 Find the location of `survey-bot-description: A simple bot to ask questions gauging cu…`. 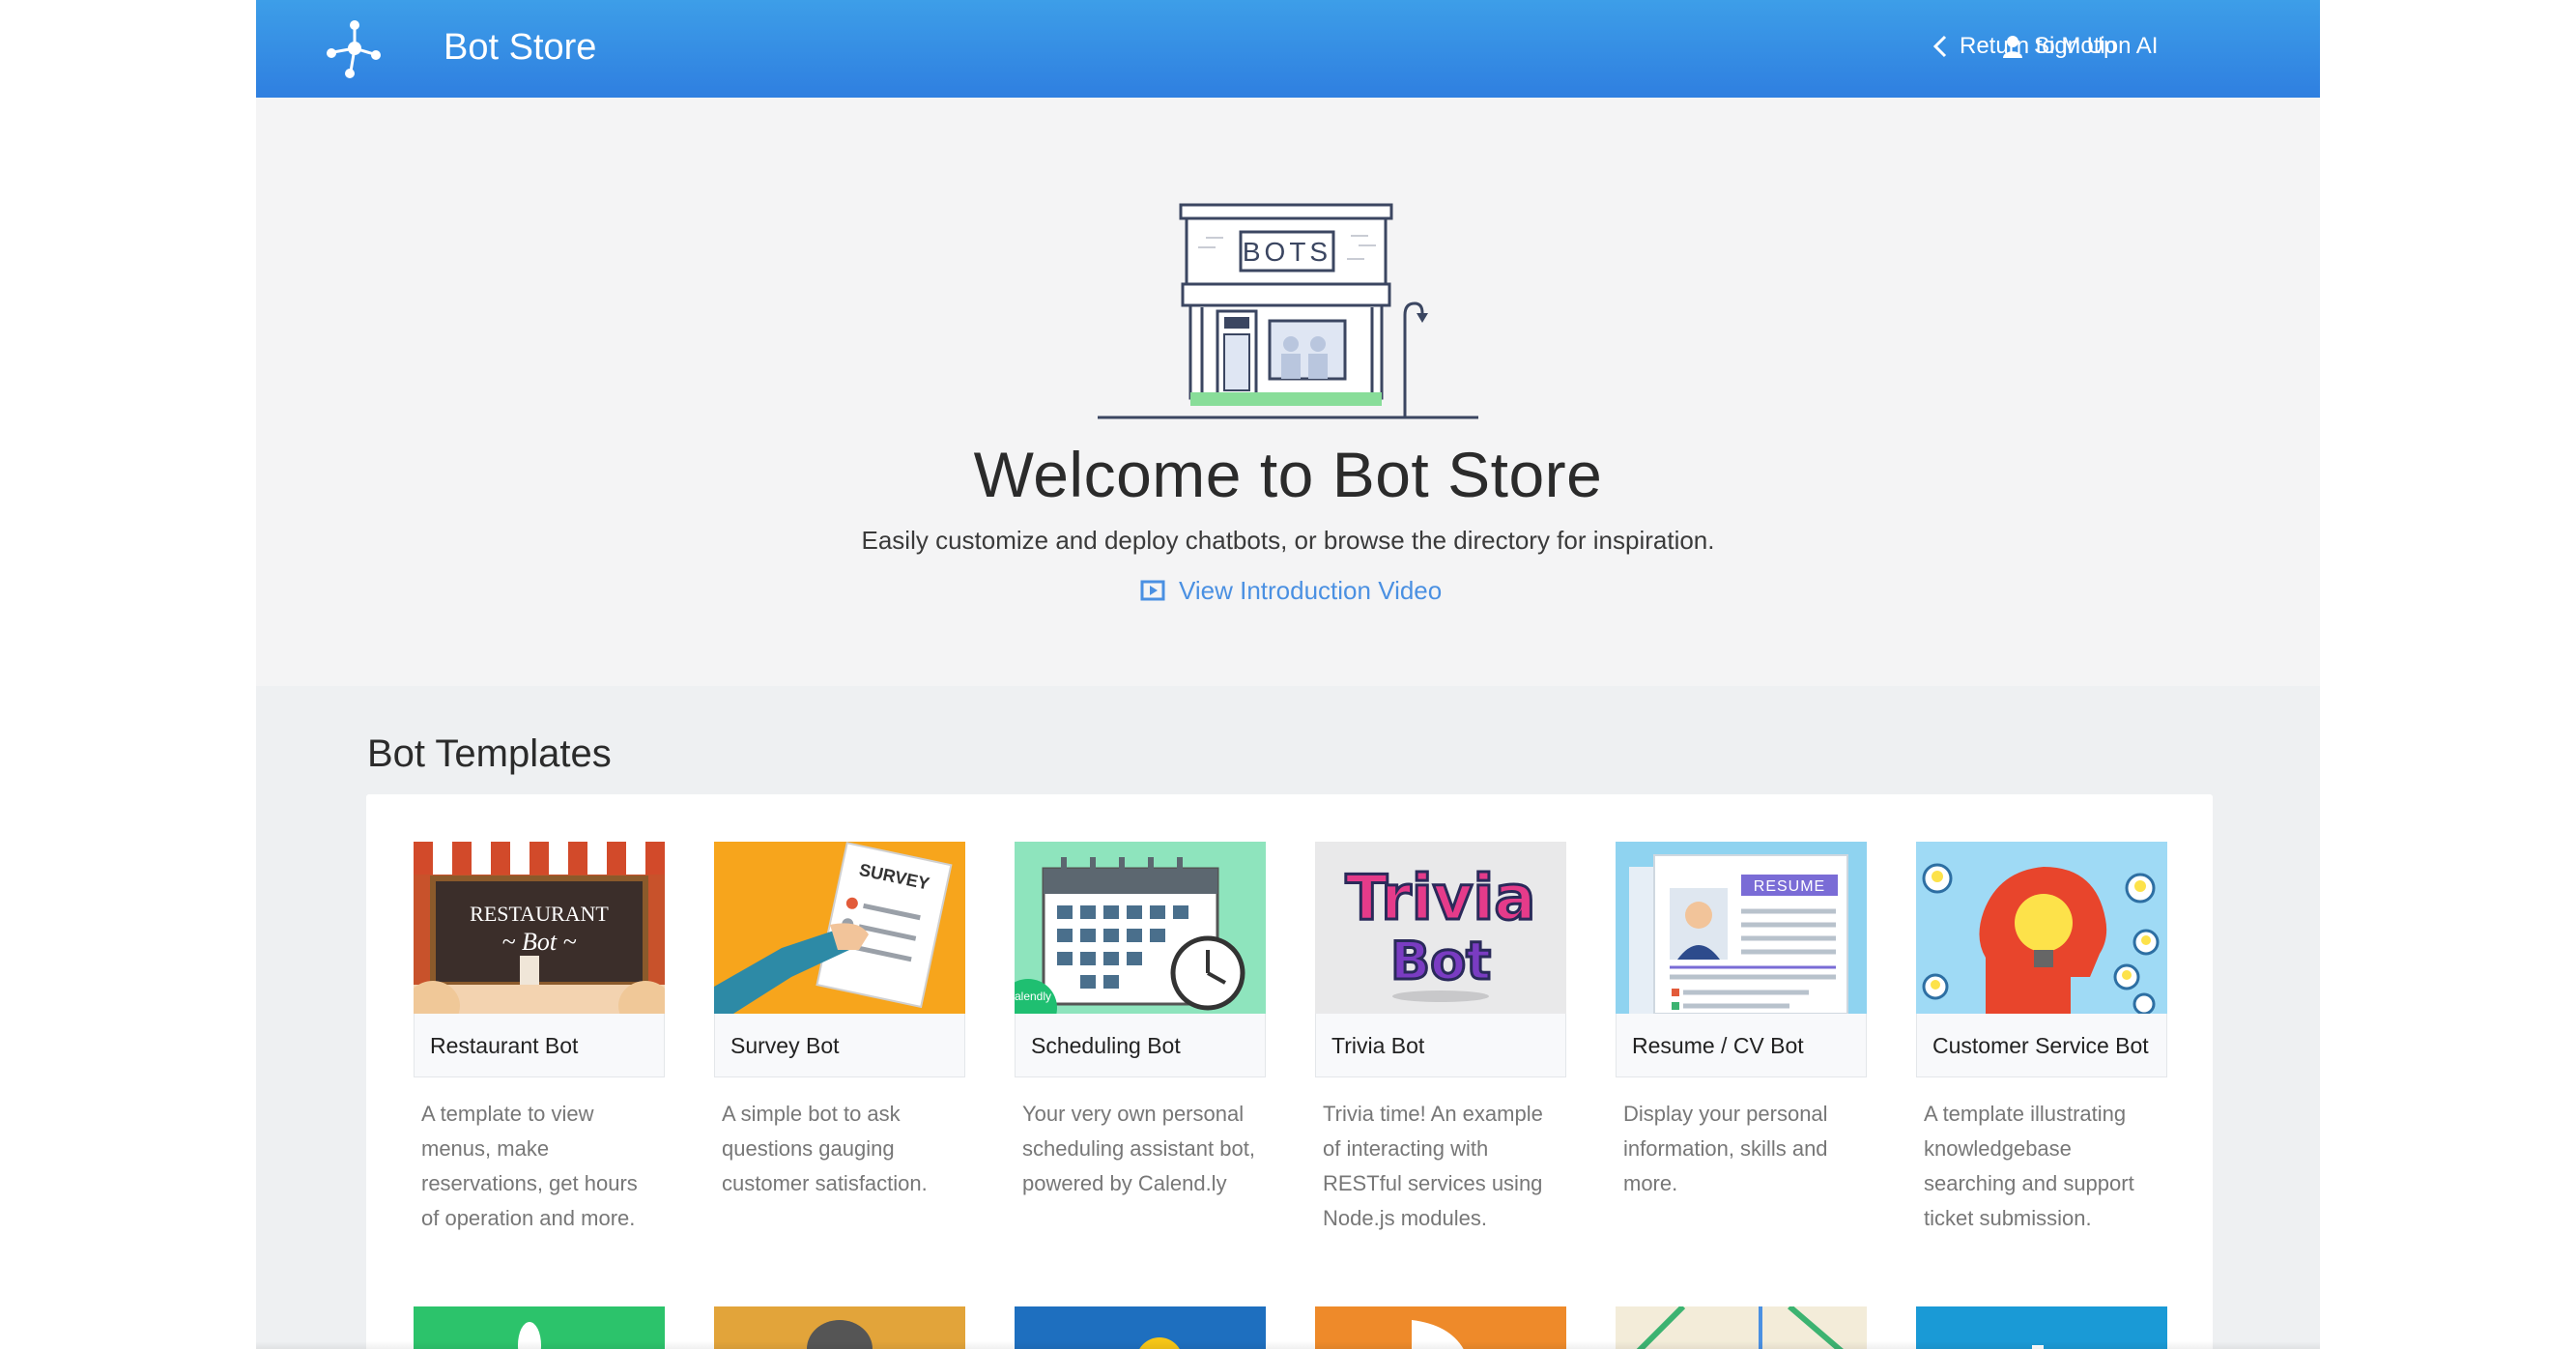

survey-bot-description: A simple bot to ask questions gauging cu… is located at coordinates (825, 1148).